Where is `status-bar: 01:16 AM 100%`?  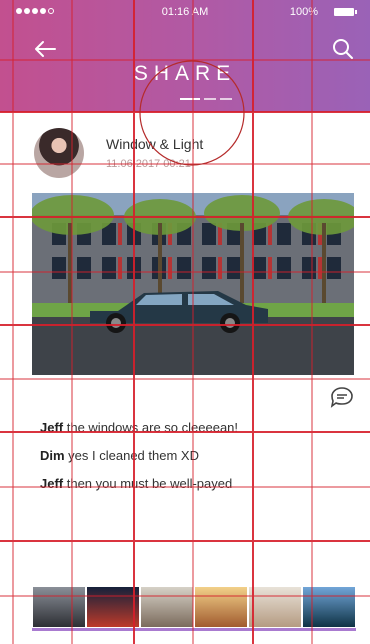 status-bar: 01:16 AM 100% is located at coordinates (185, 11).